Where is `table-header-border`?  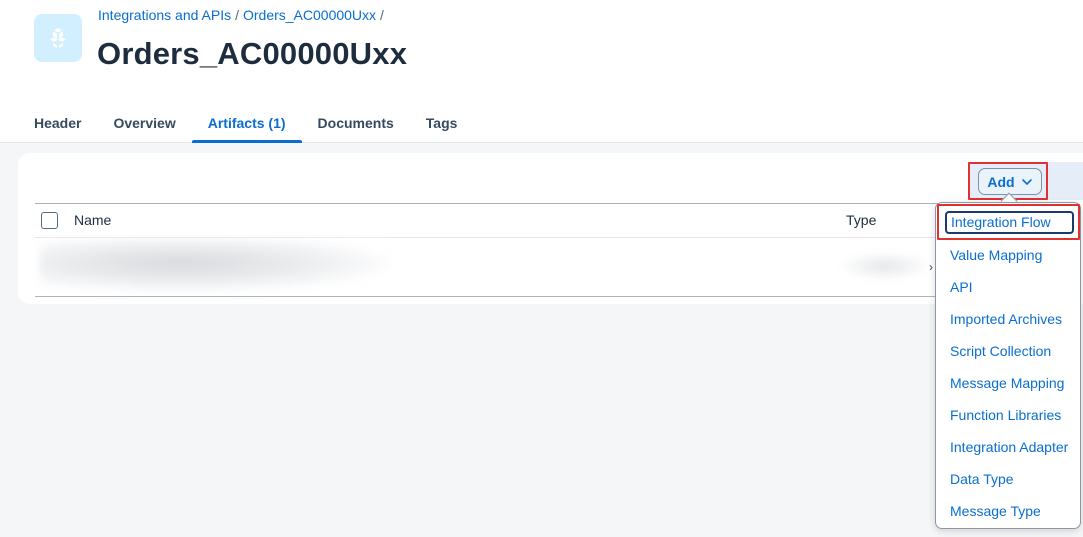
table-header-border is located at coordinates (535, 237).